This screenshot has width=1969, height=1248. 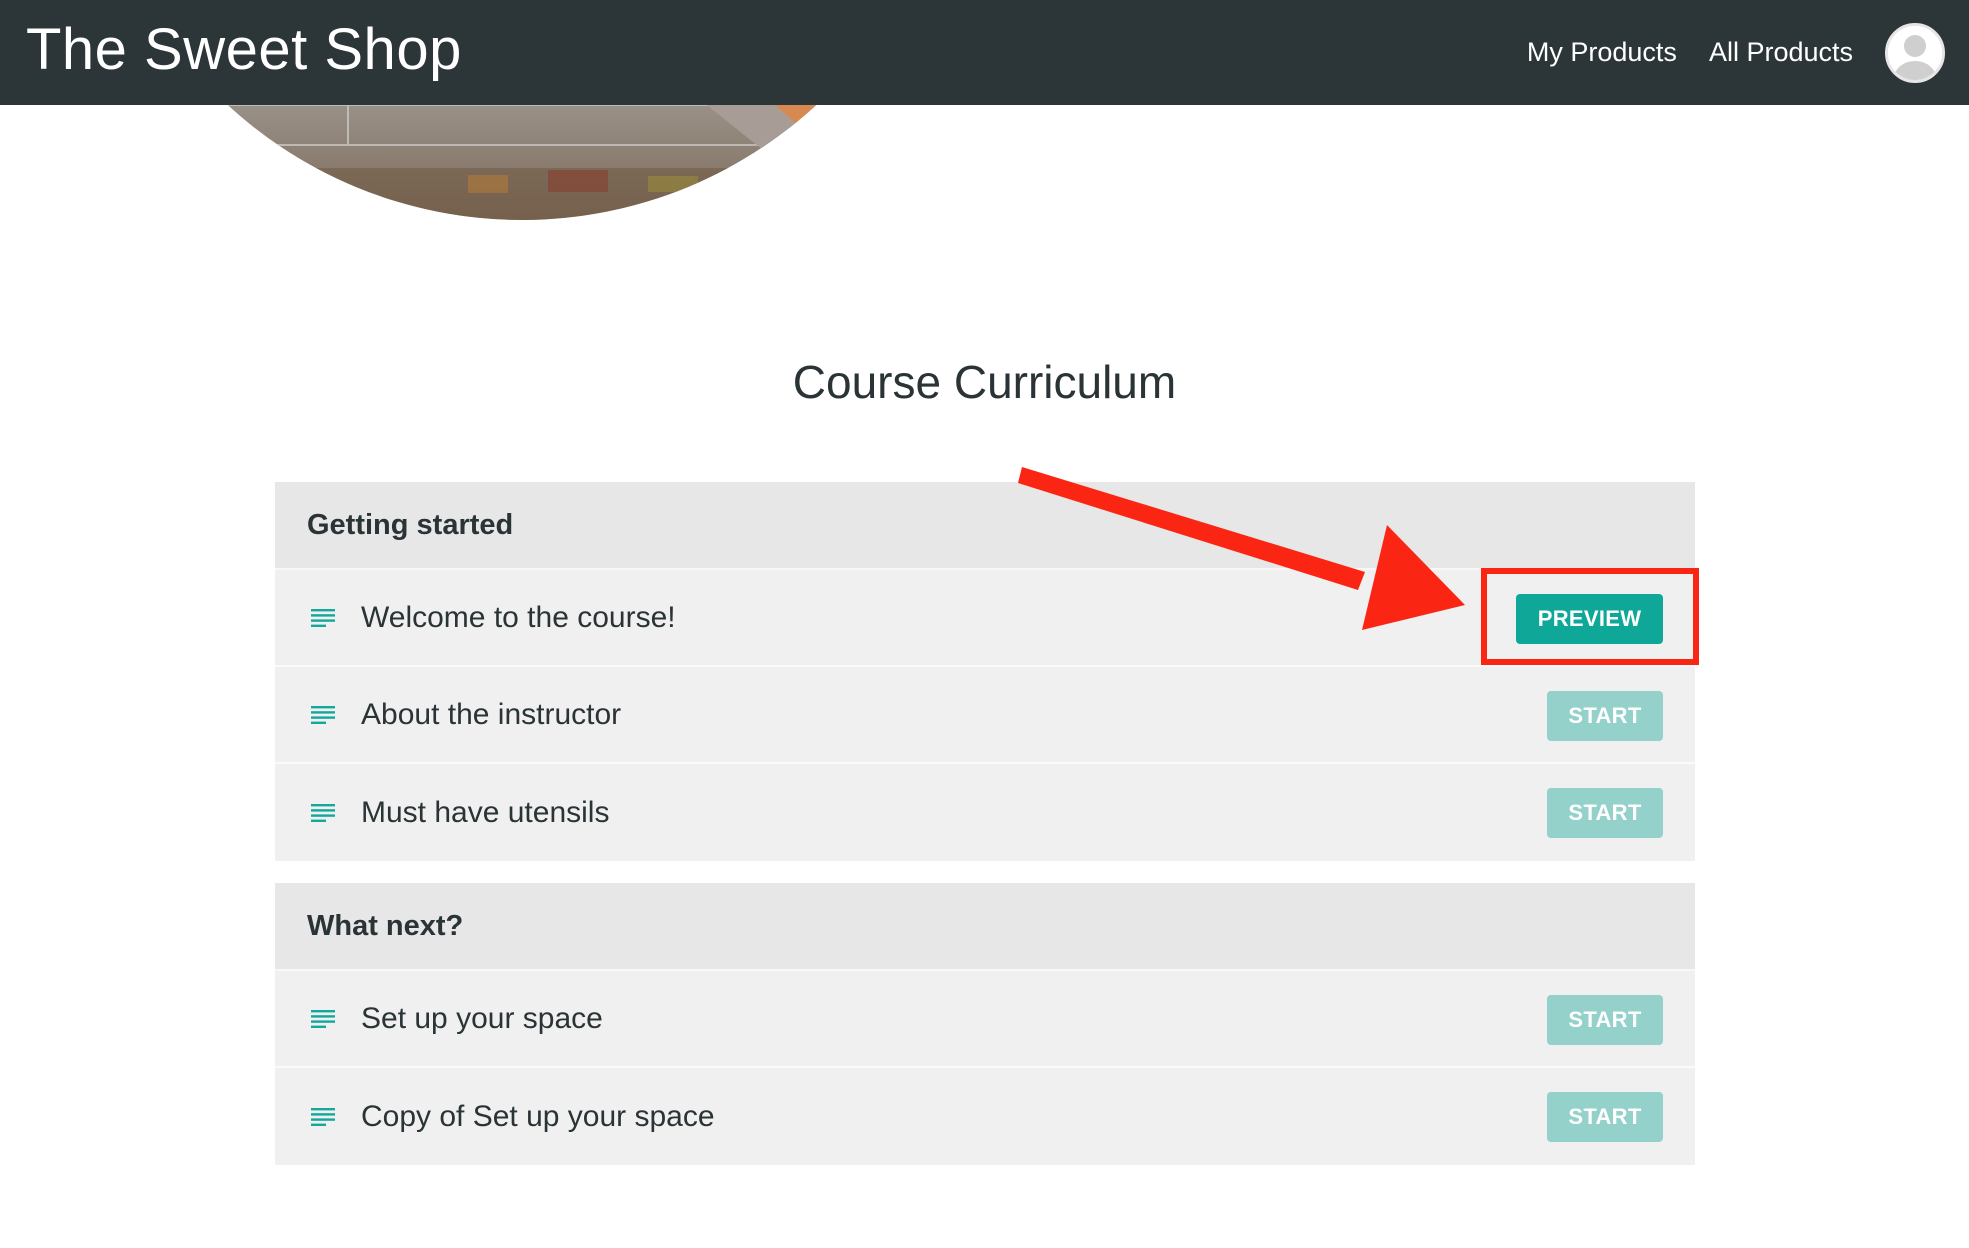 What do you see at coordinates (1413, 577) in the screenshot?
I see `arrow-head` at bounding box center [1413, 577].